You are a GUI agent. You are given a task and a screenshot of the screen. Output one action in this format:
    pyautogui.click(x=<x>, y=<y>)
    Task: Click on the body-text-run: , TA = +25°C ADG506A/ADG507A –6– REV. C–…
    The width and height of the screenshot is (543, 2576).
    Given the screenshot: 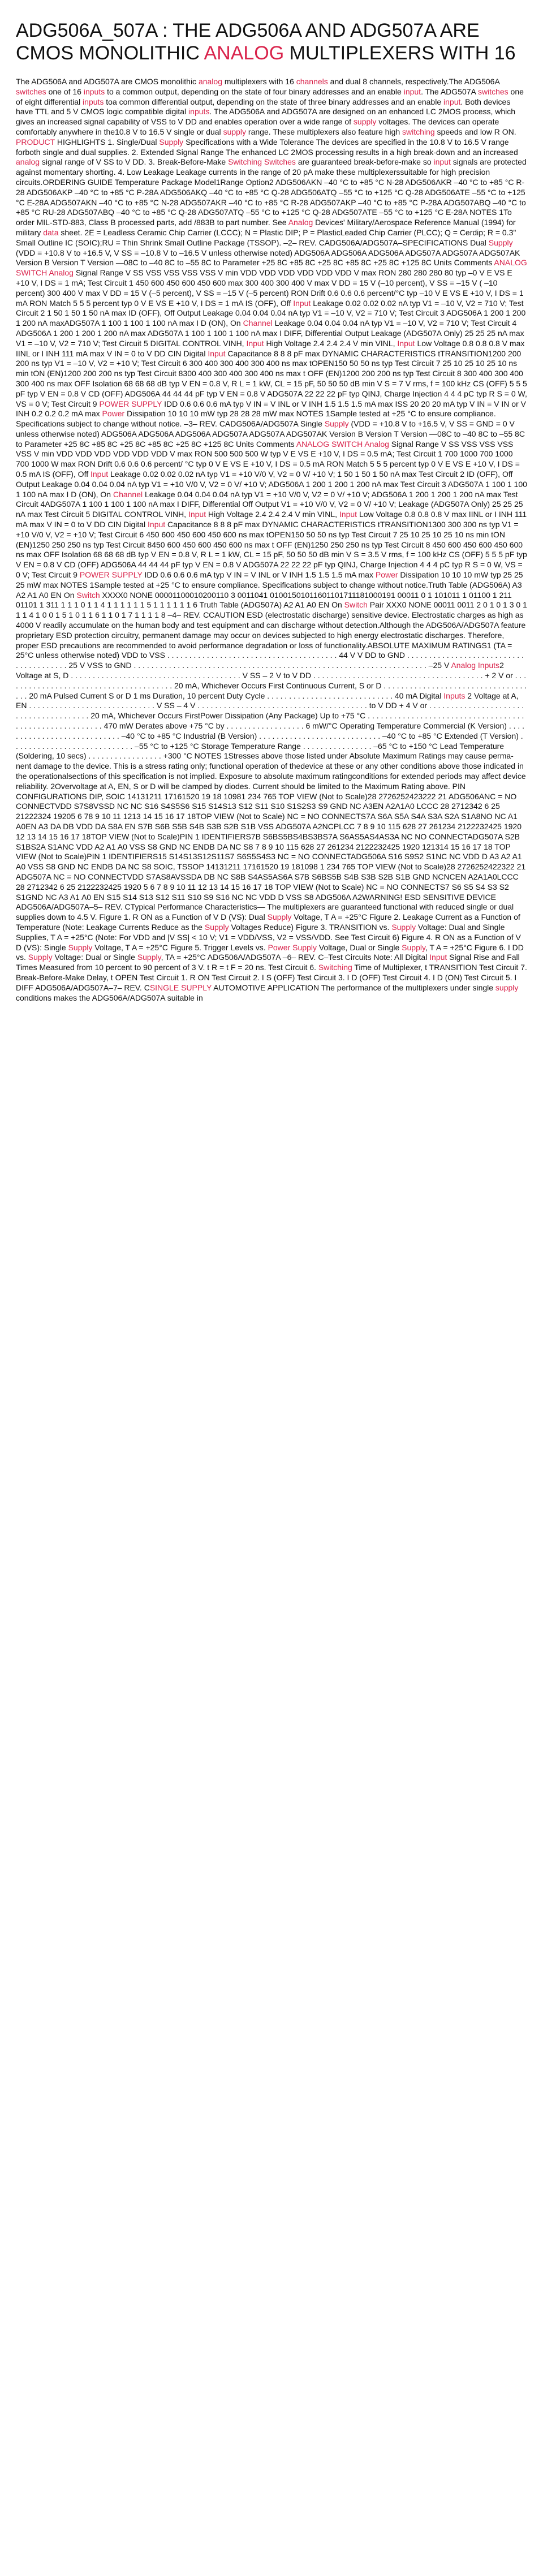 What is the action you would take?
    pyautogui.click(x=295, y=957)
    